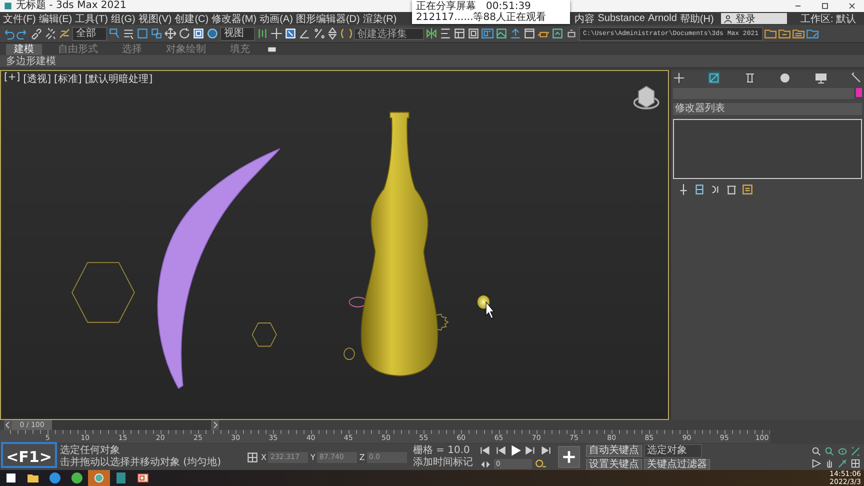 This screenshot has width=864, height=486. Describe the element at coordinates (389, 34) in the screenshot. I see `selection-set-field: 创建选择集` at that location.